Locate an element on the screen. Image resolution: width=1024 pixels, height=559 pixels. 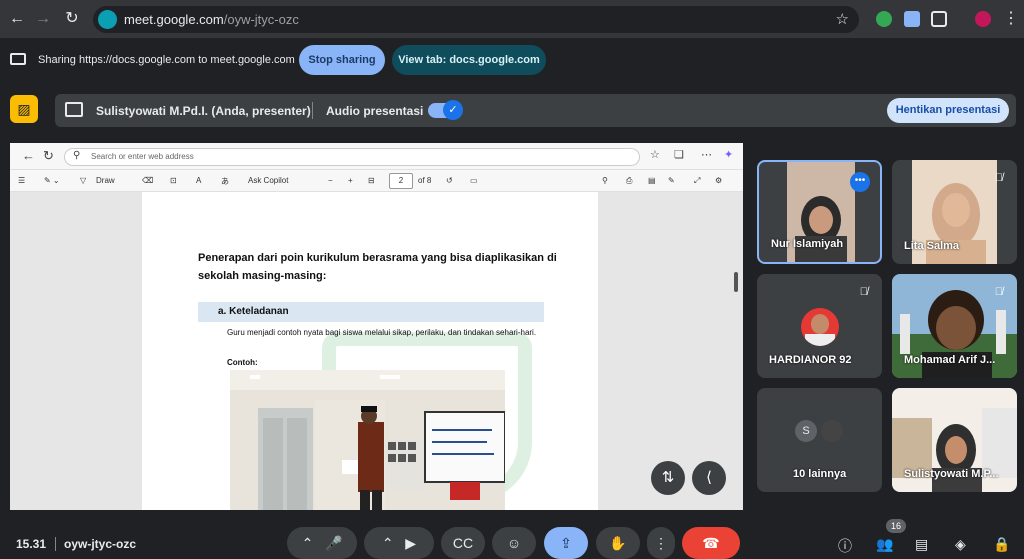
audio-toggle: ✓ is located at coordinates (445, 110).